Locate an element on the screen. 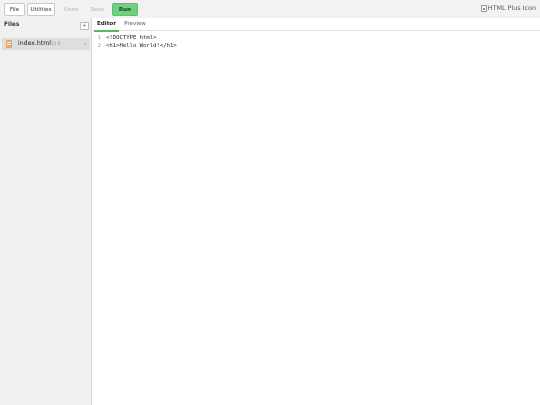 The image size is (540, 405). logo-alt-text: HTML Plus Icon is located at coordinates (511, 8).